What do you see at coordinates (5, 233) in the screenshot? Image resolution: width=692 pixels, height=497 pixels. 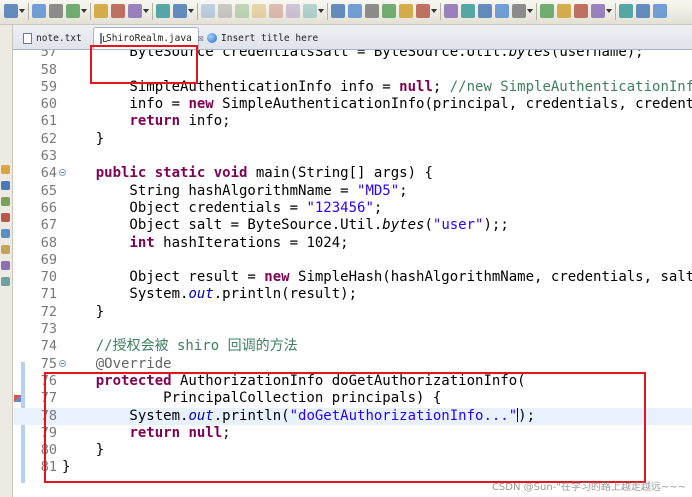 I see `servers-icon` at bounding box center [5, 233].